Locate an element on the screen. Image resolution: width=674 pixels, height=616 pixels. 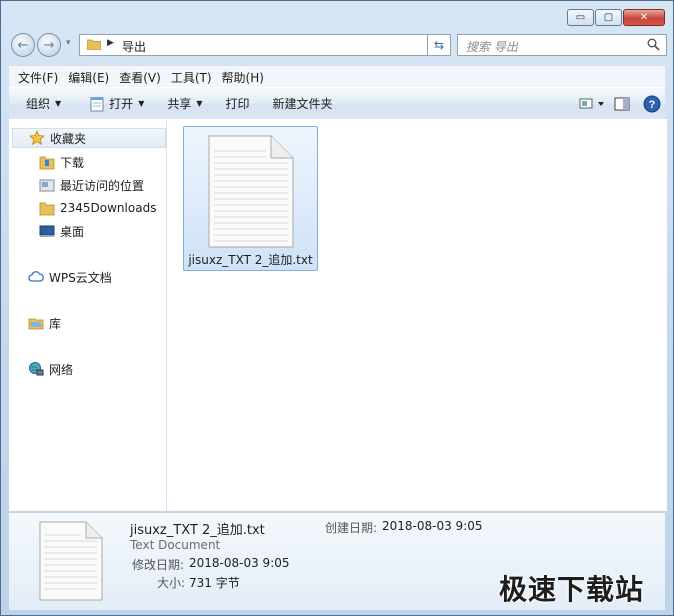
nav-desktop: 桌面 is located at coordinates (61, 231).